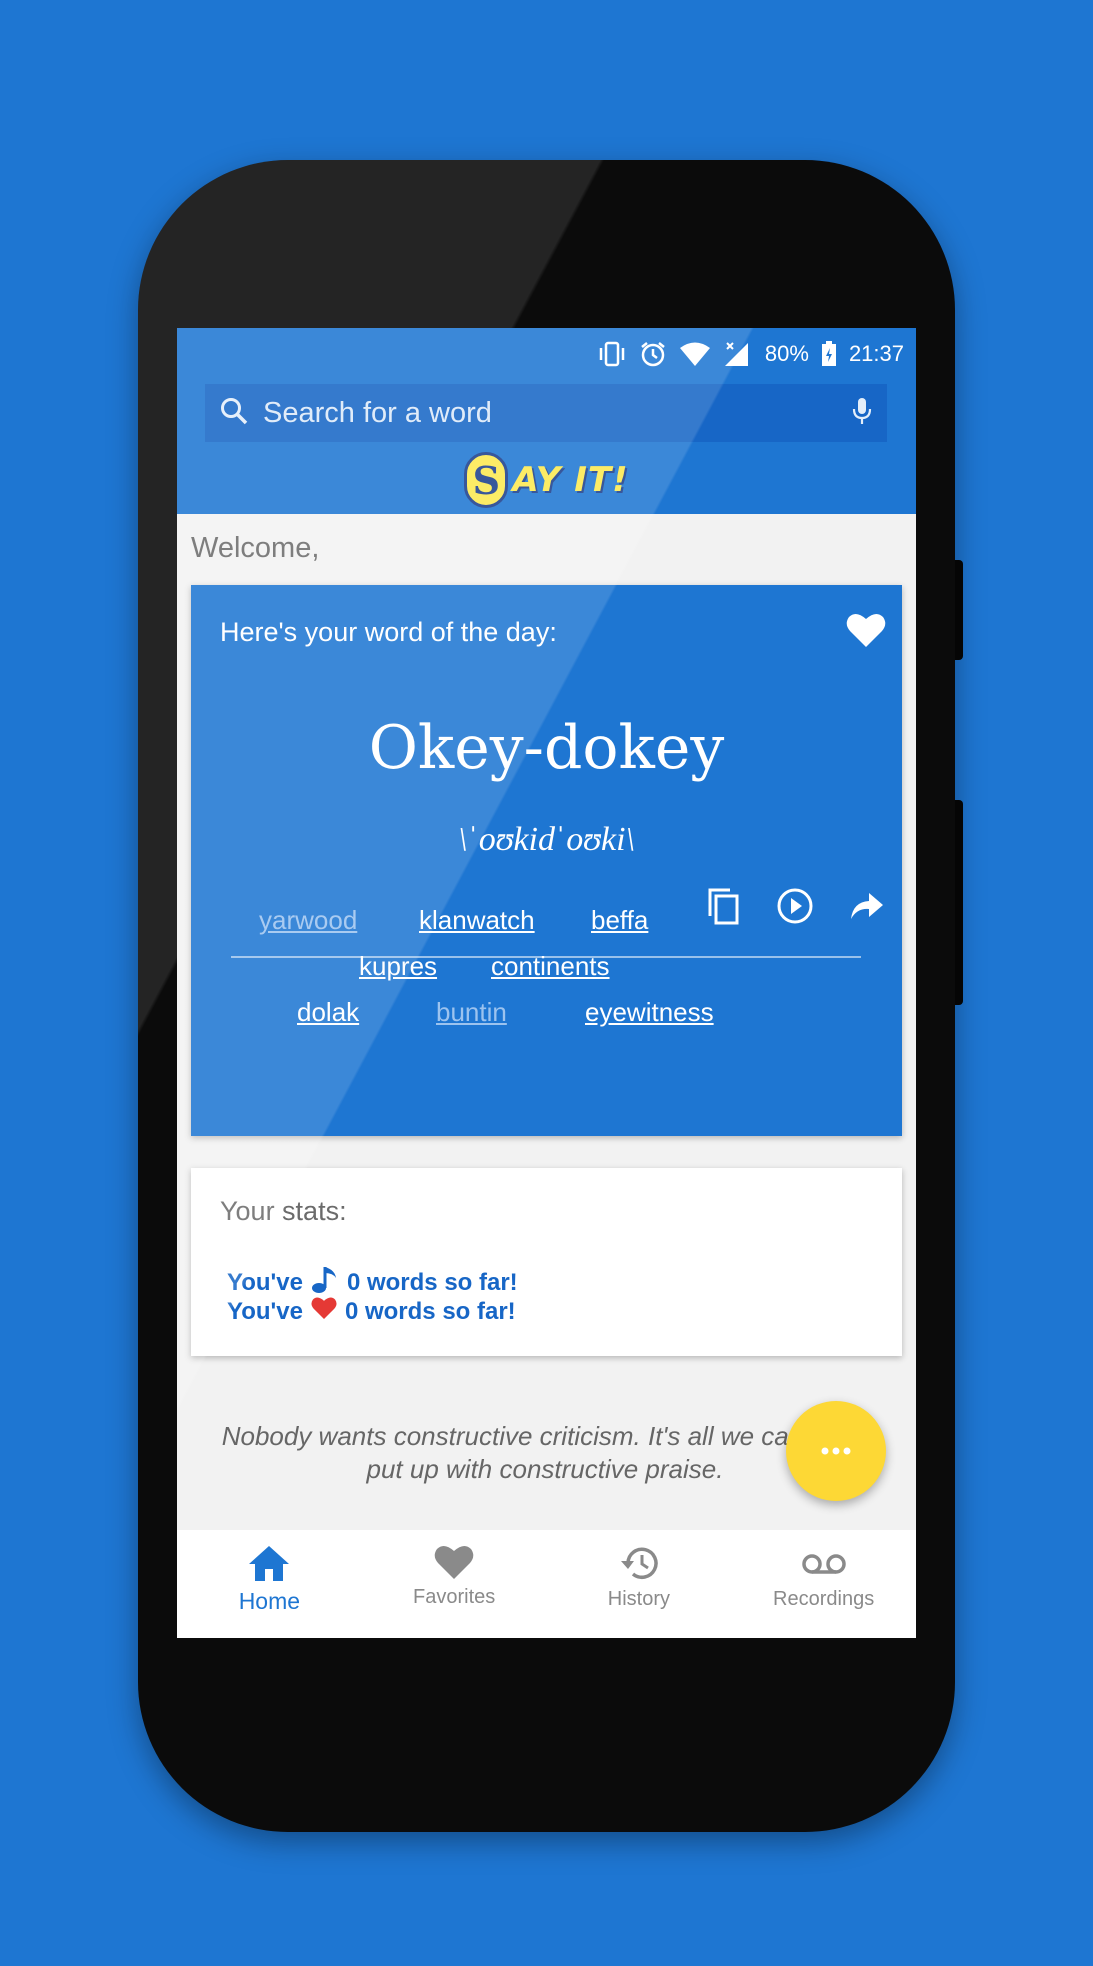 The height and width of the screenshot is (1966, 1093). Describe the element at coordinates (269, 1584) in the screenshot. I see `nav-home: Home` at that location.